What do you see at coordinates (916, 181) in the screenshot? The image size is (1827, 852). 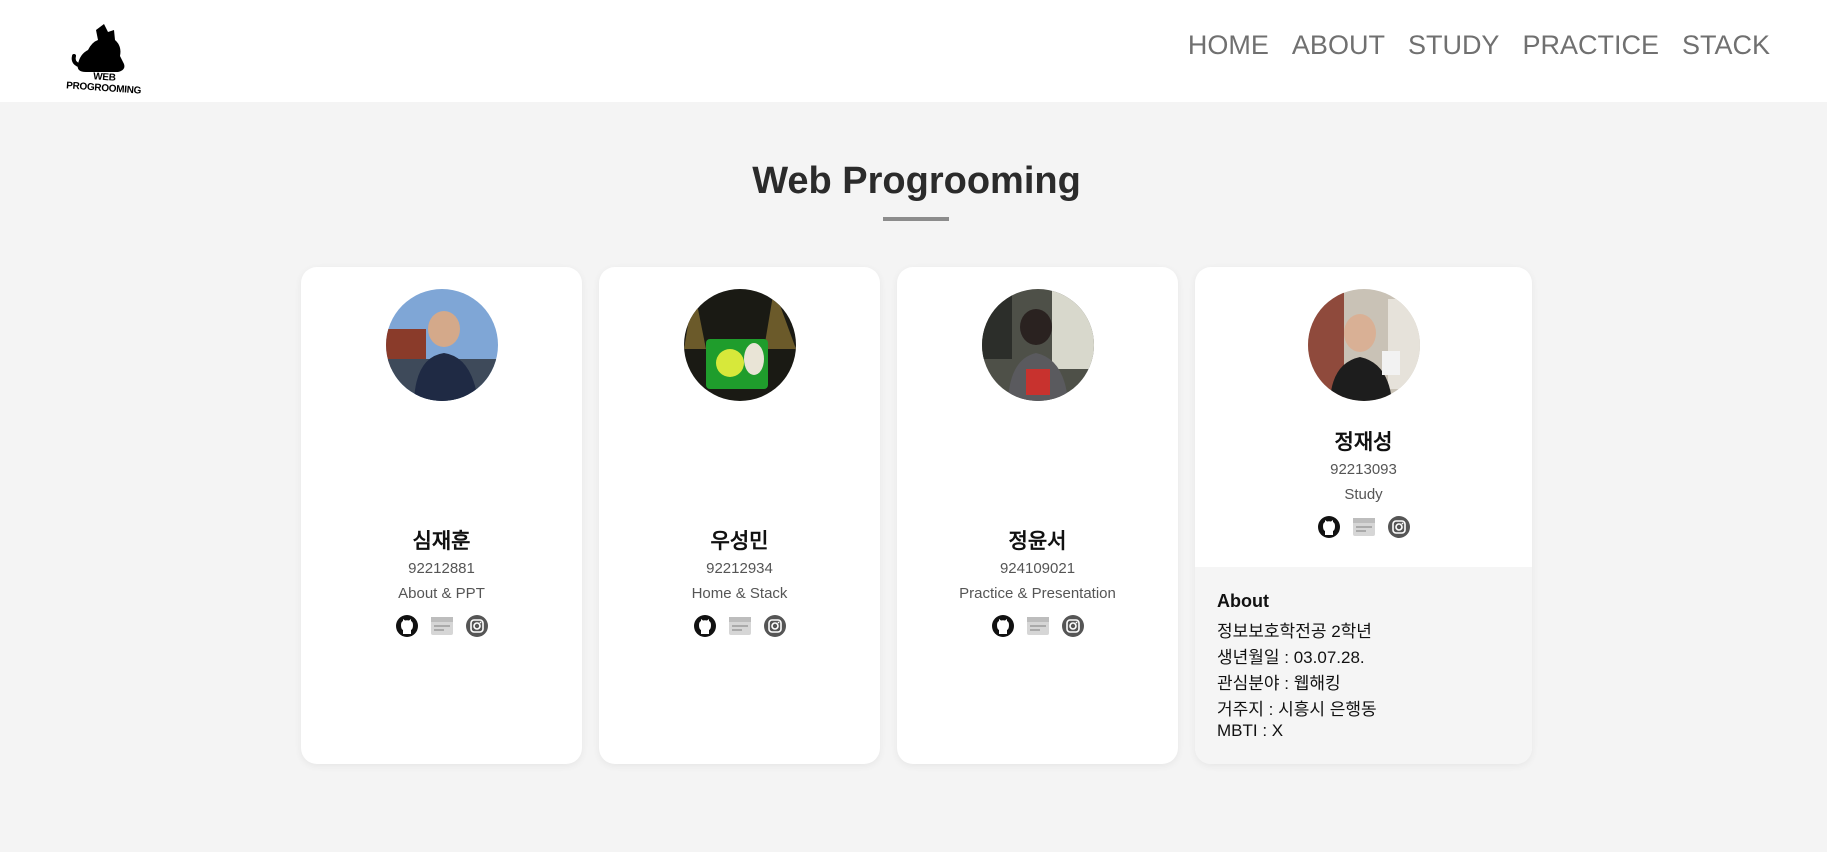 I see `page-title: Web Progrooming` at bounding box center [916, 181].